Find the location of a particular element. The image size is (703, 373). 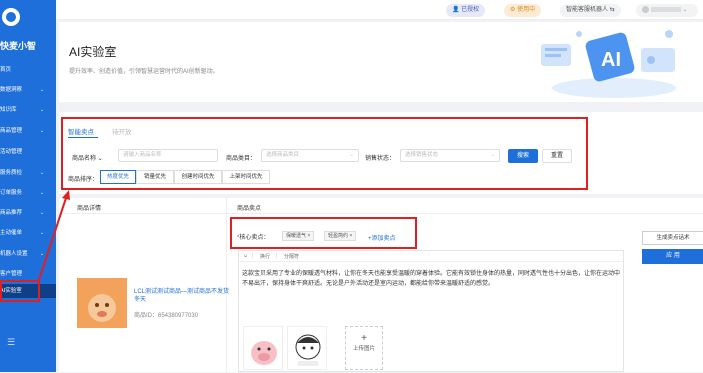

col-header-selling: 商品卖点 is located at coordinates (249, 209).